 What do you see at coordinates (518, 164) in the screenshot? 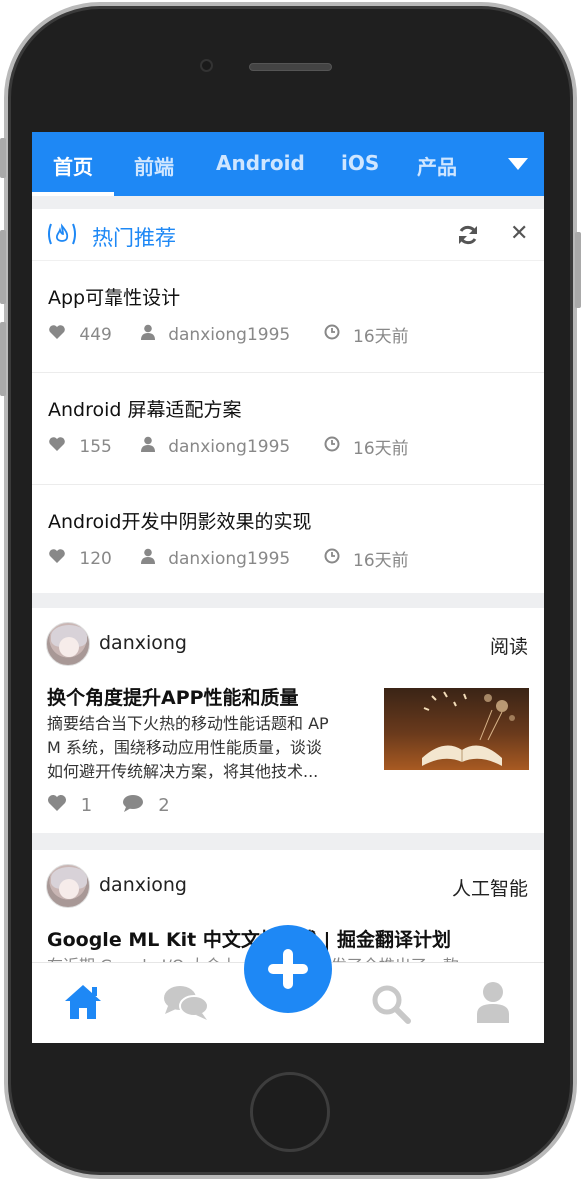
I see `chevron-down-icon` at bounding box center [518, 164].